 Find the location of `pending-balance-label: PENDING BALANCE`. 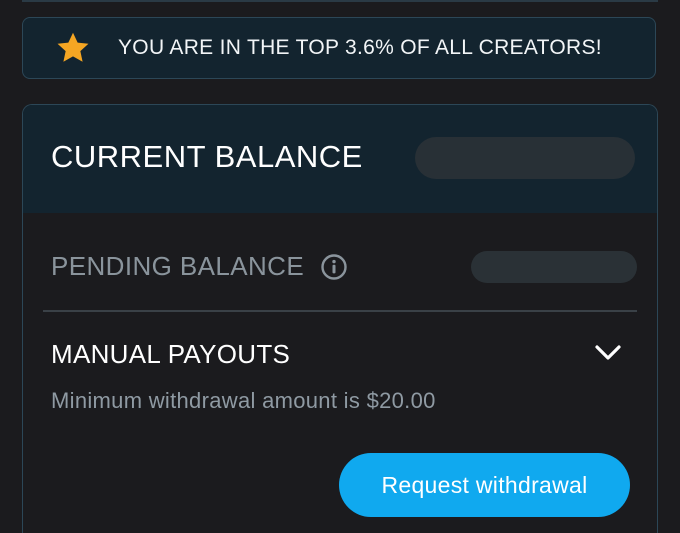

pending-balance-label: PENDING BALANCE is located at coordinates (178, 266).